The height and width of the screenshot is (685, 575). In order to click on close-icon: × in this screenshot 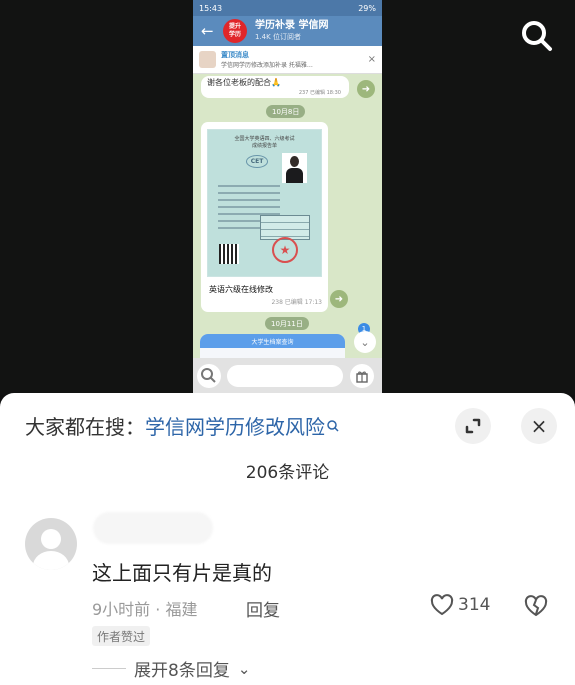, I will do `click(539, 426)`.